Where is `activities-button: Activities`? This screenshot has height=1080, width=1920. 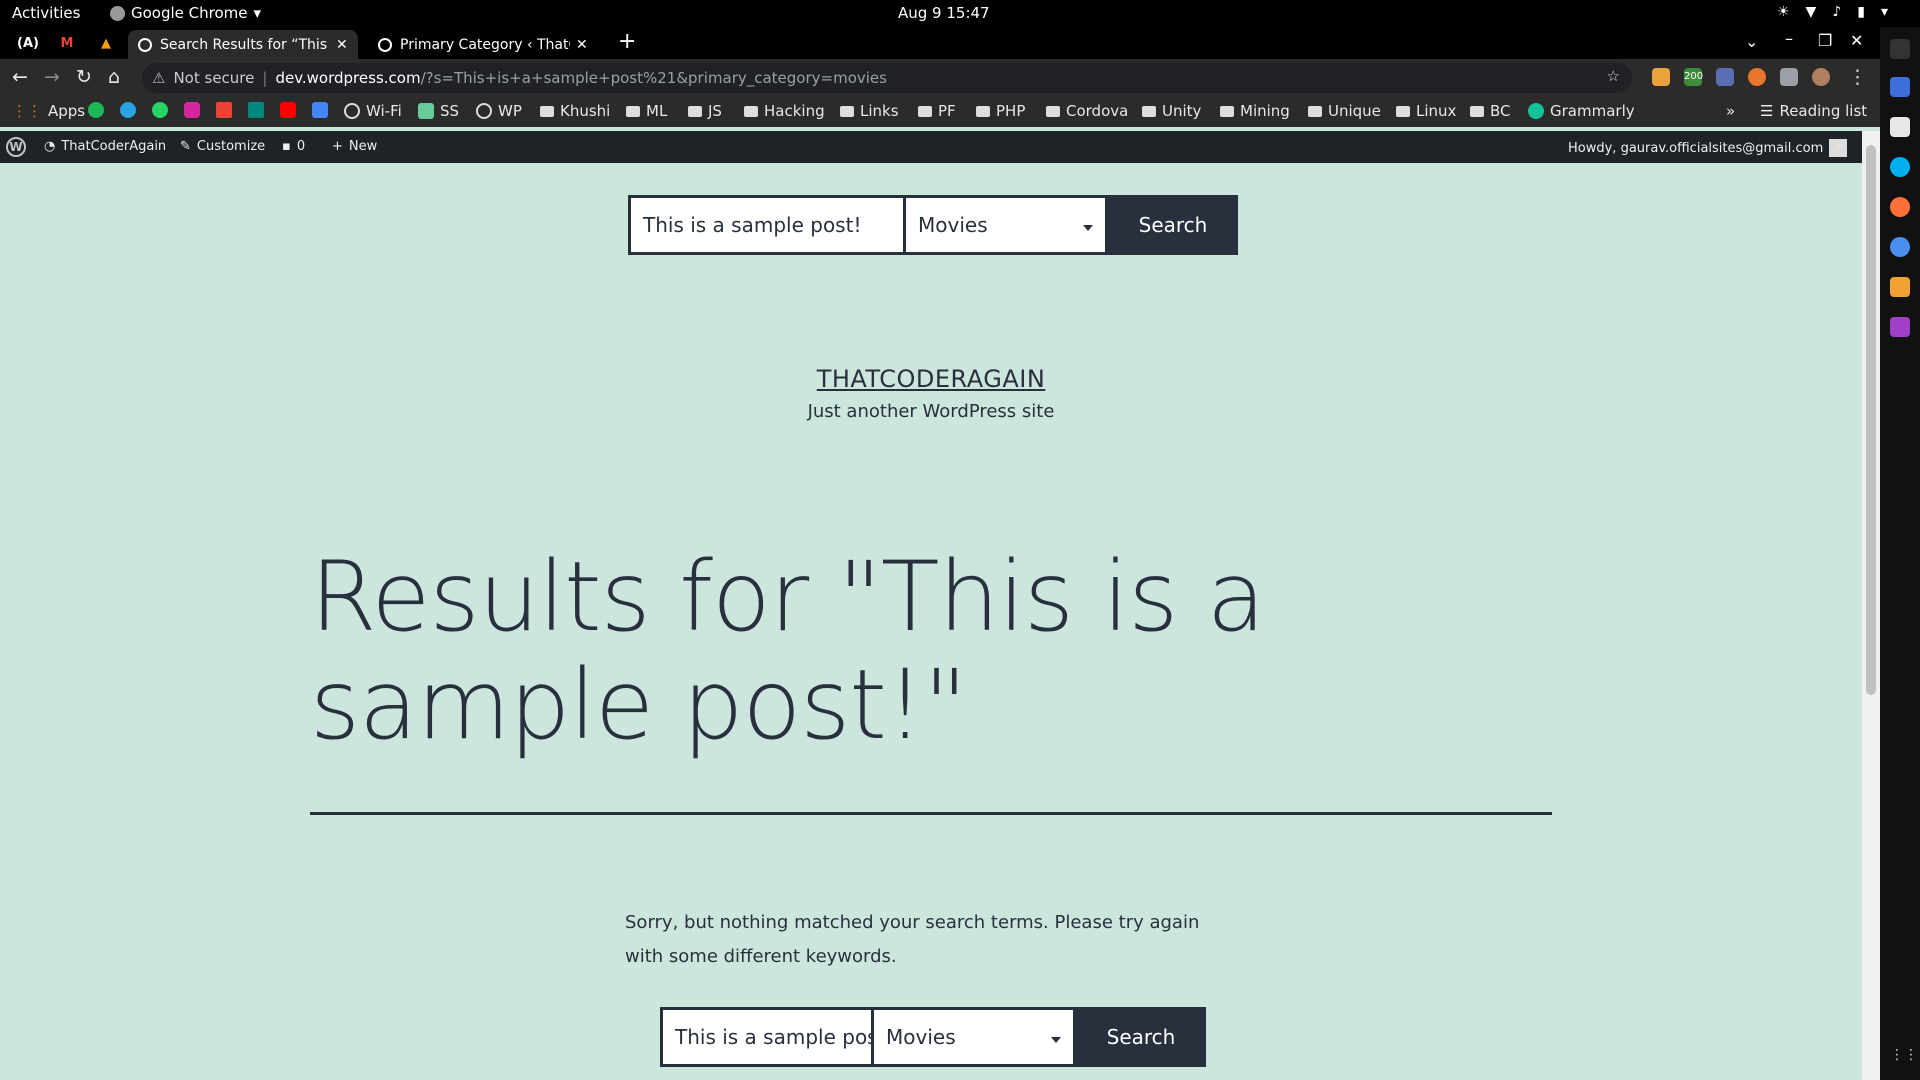 activities-button: Activities is located at coordinates (46, 13).